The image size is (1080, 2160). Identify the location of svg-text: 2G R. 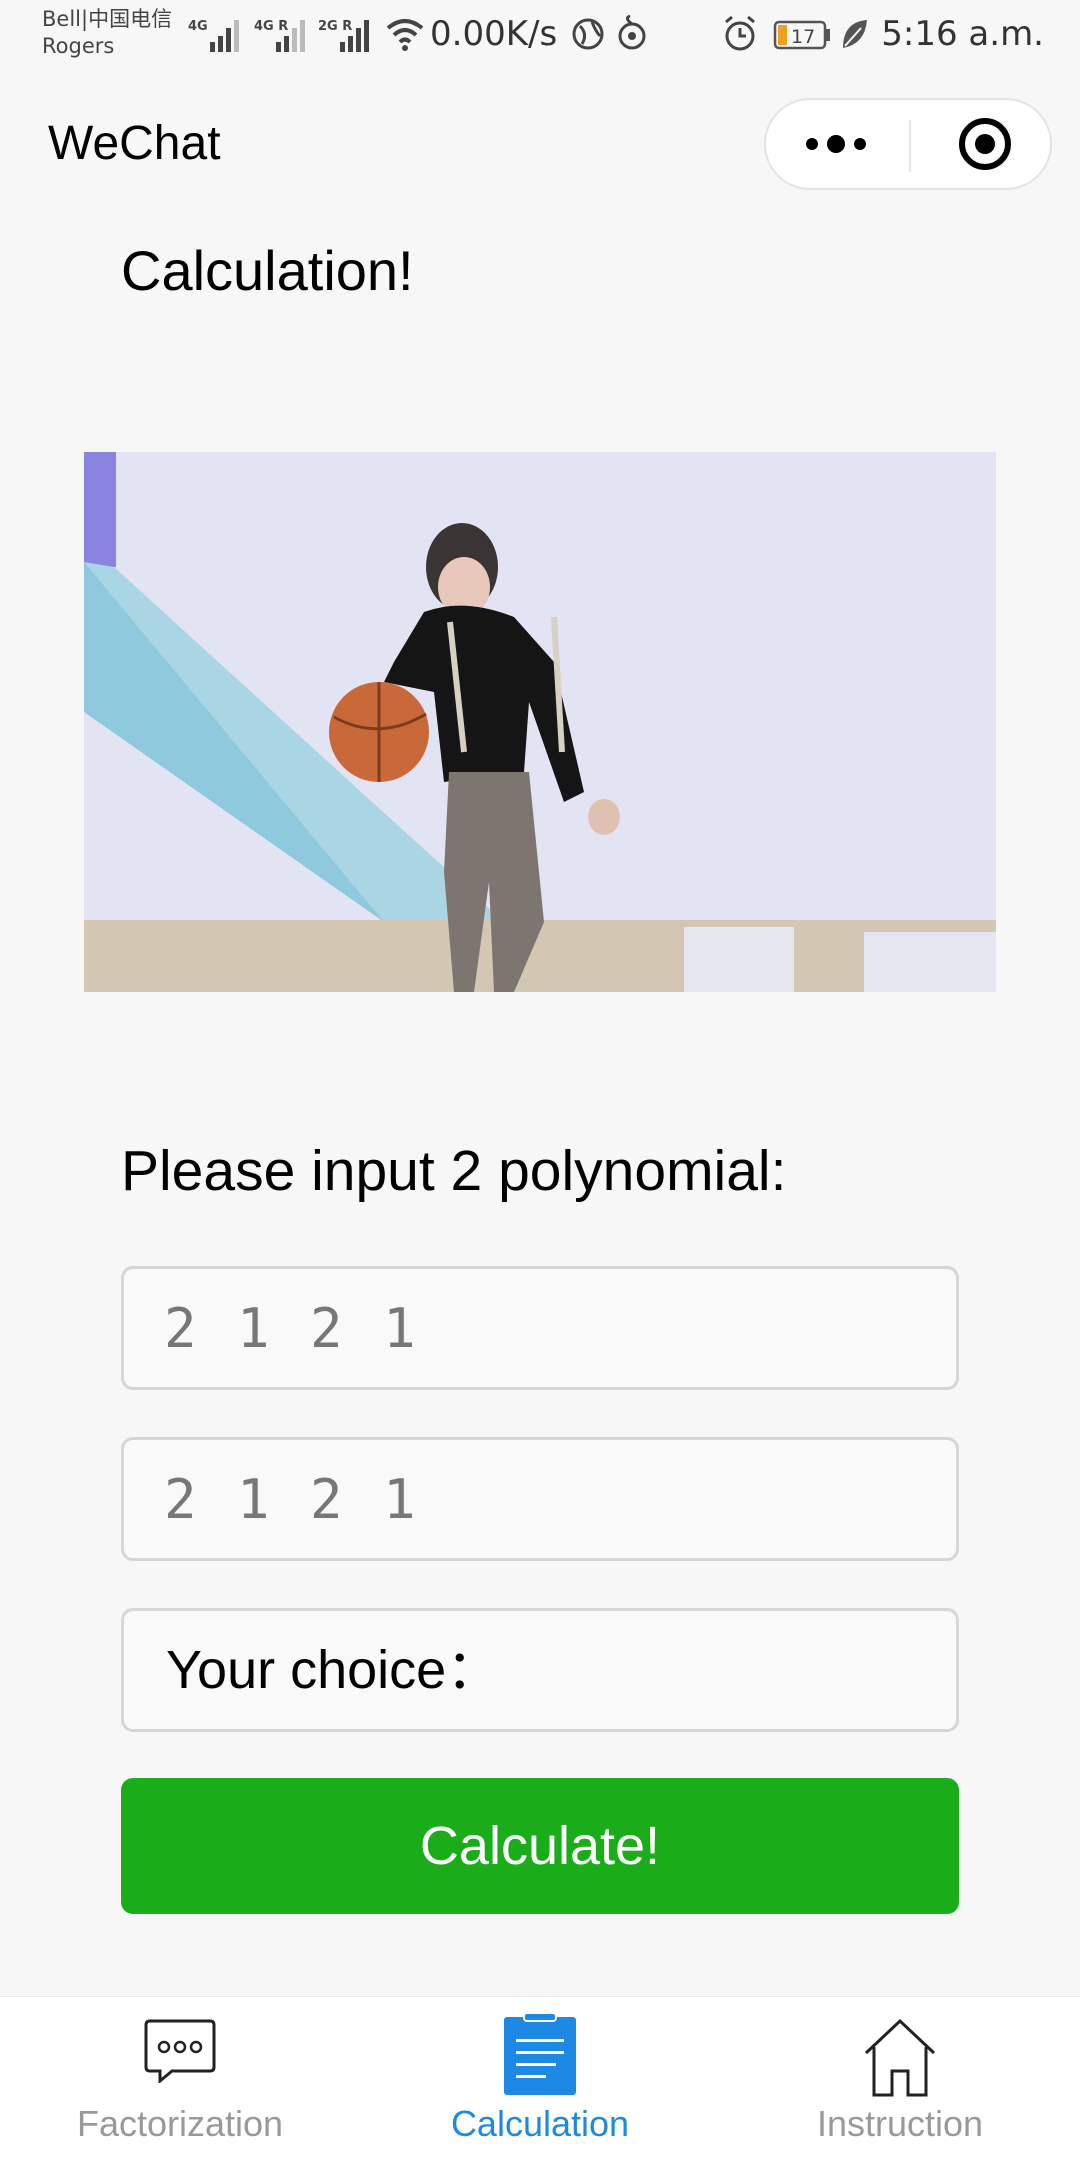
(335, 26).